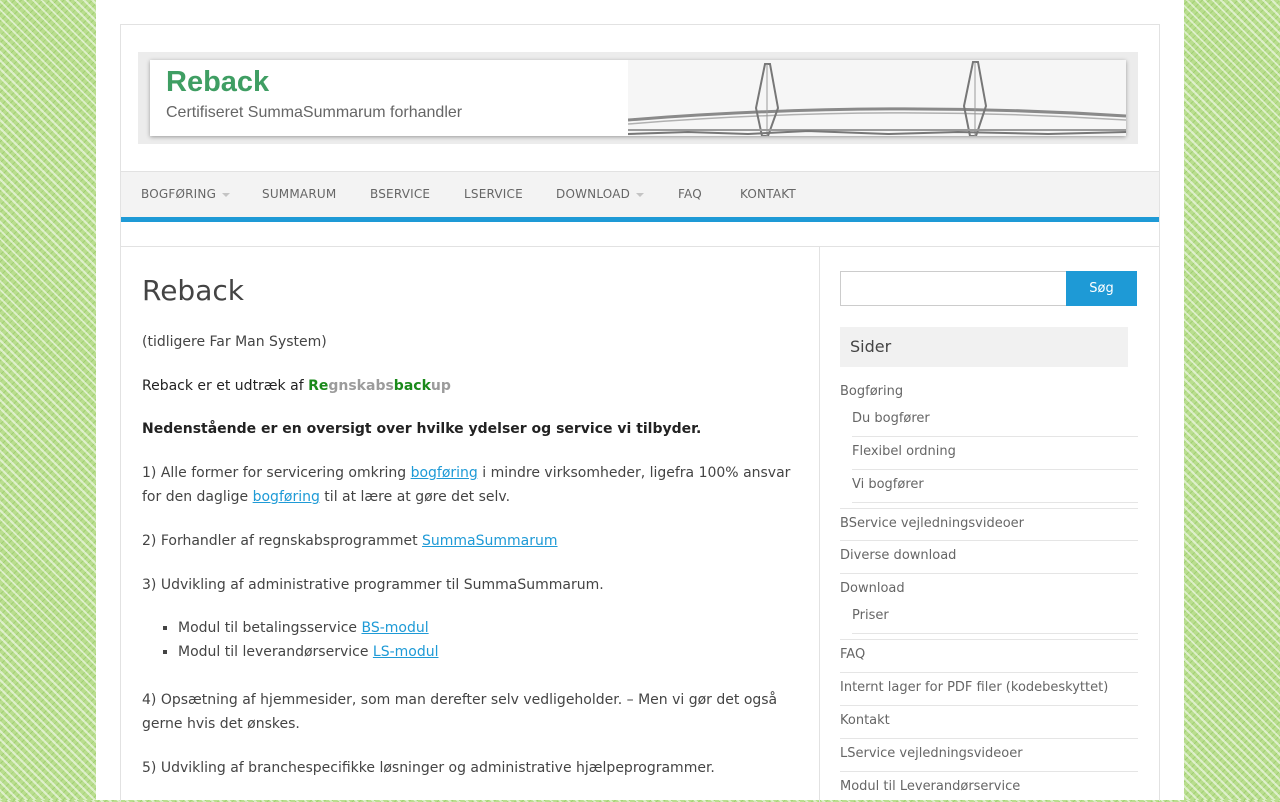  What do you see at coordinates (193, 290) in the screenshot?
I see `page-title: Reback` at bounding box center [193, 290].